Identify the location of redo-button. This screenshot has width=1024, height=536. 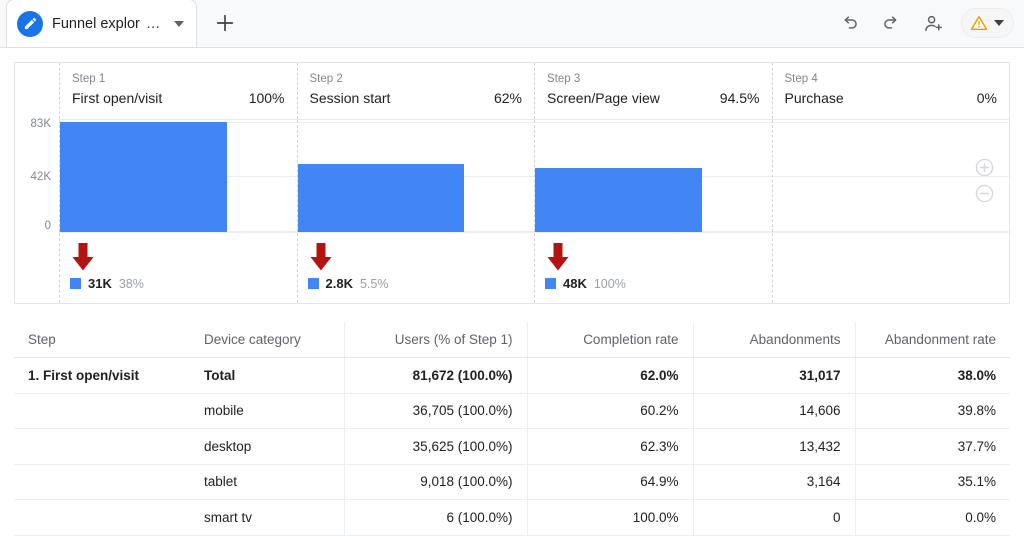
(891, 23).